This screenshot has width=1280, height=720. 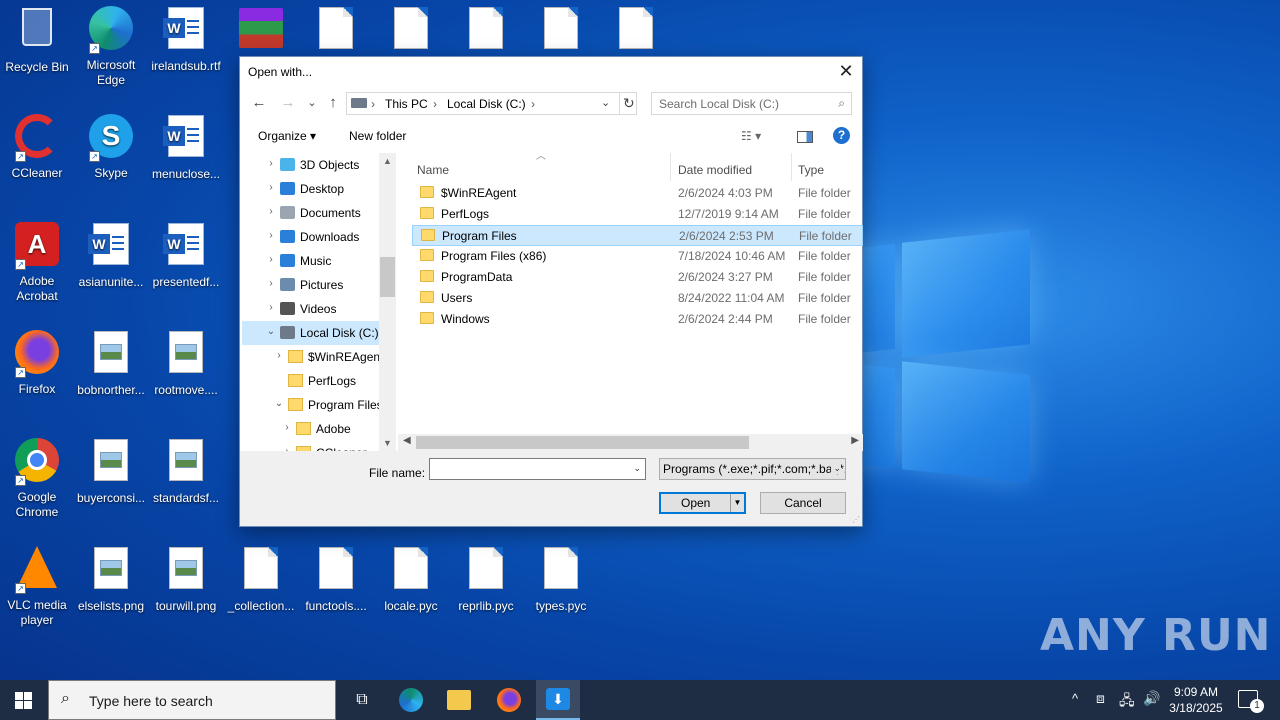 I want to click on desktop-icon: Recycle Bin, so click(x=37, y=39).